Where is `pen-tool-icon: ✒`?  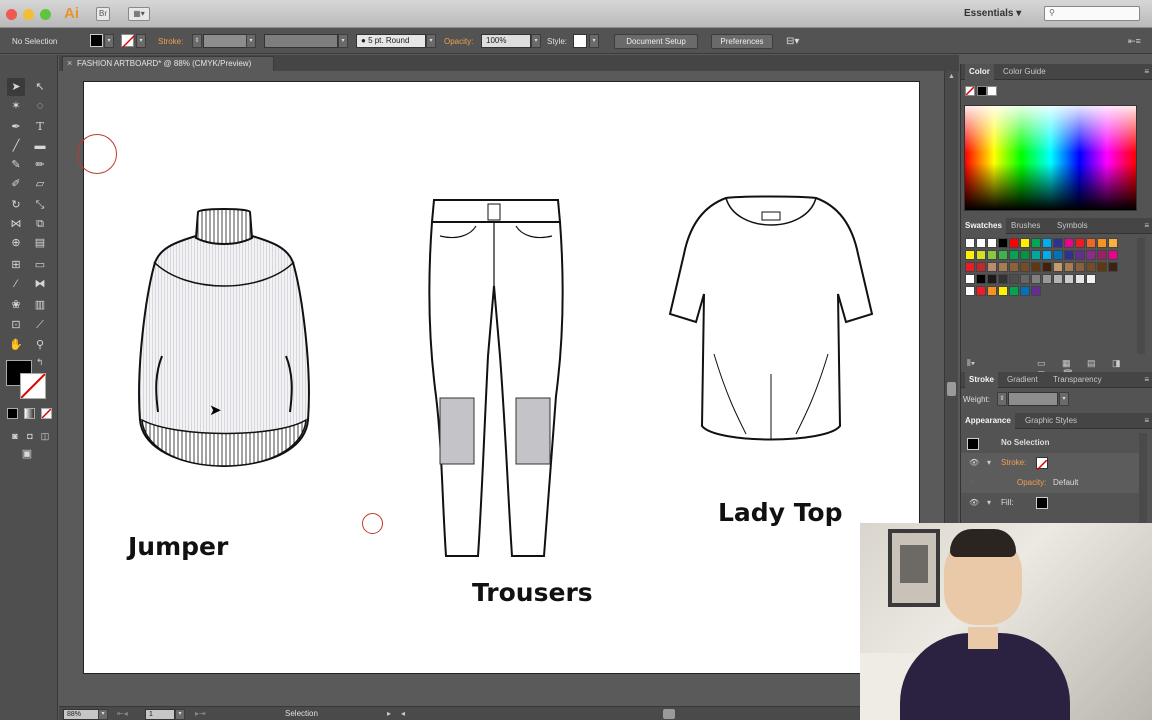
pen-tool-icon: ✒ is located at coordinates (16, 127).